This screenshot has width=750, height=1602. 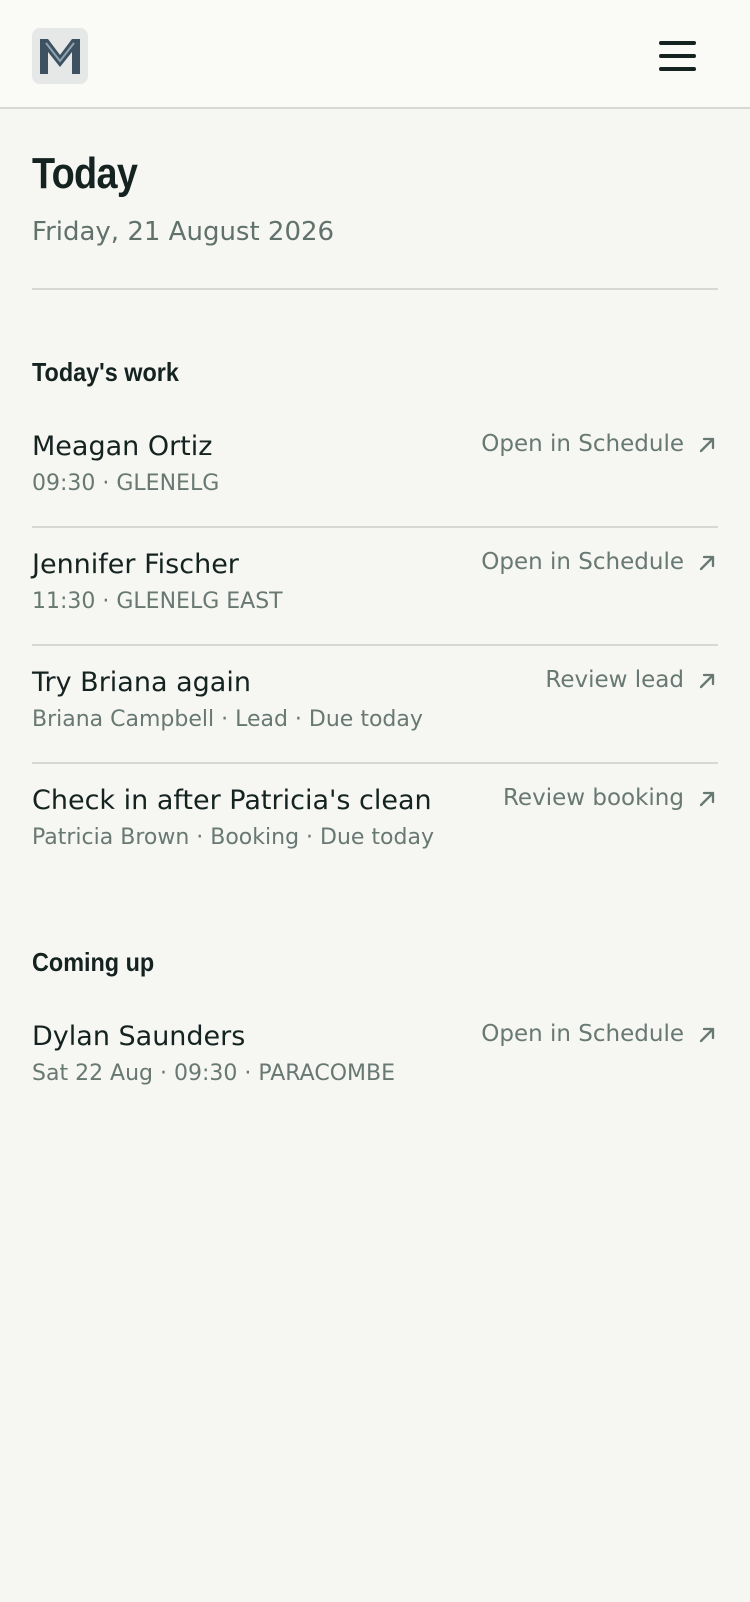 I want to click on item-meta: 11:30 · GLENELG EAST, so click(x=157, y=601).